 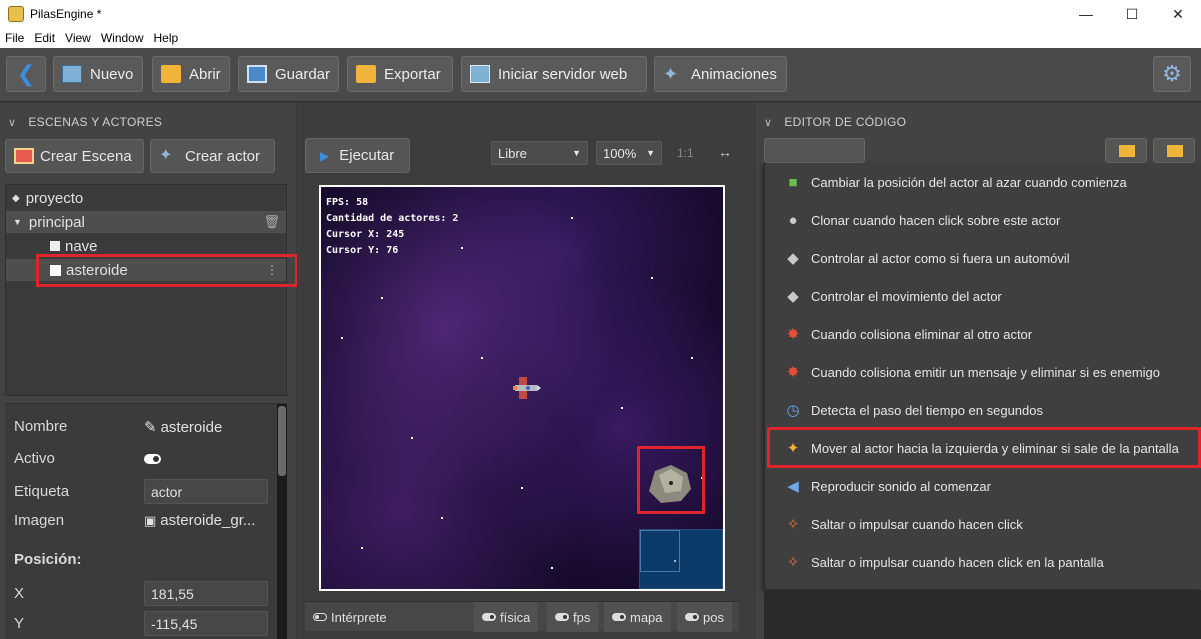 I want to click on menu-window: Window, so click(x=122, y=38).